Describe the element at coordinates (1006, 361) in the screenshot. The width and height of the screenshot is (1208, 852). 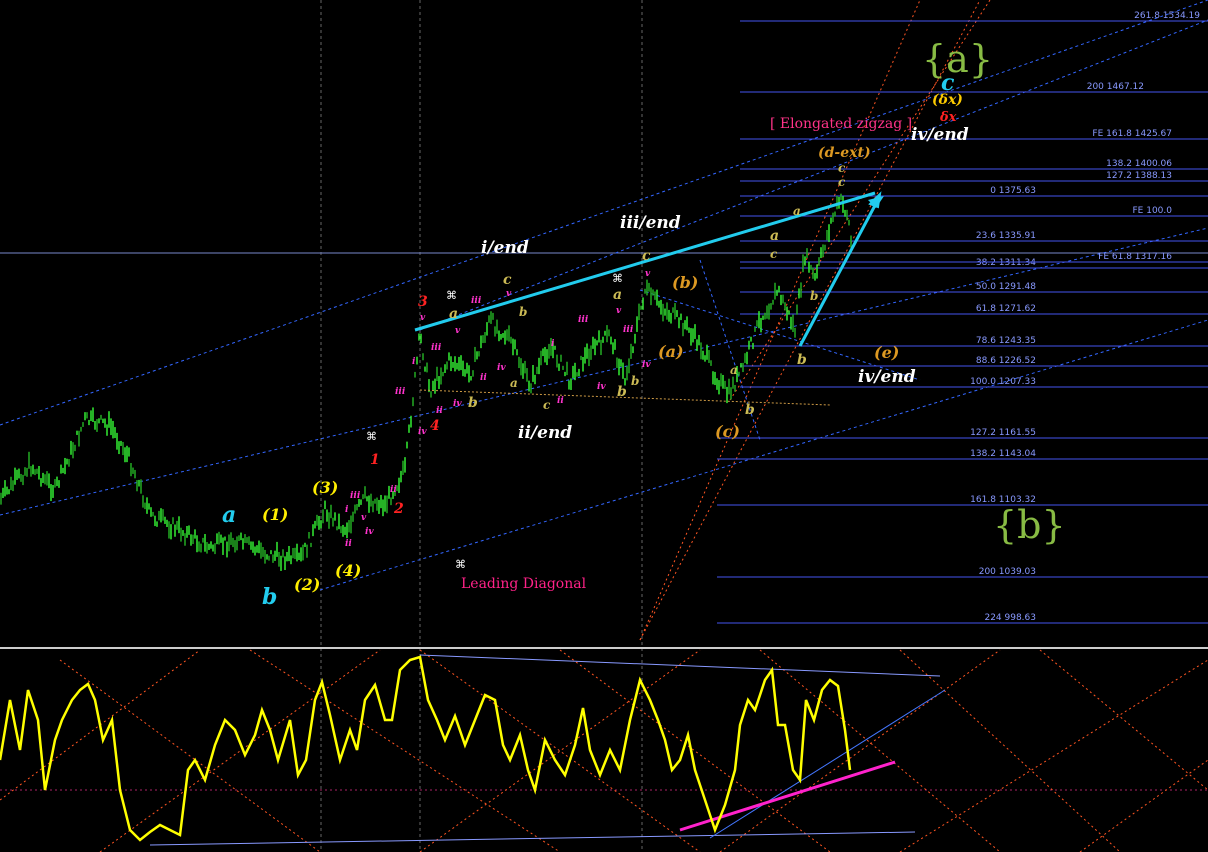
I see `fib-level-label: 88.6 1226.52` at that location.